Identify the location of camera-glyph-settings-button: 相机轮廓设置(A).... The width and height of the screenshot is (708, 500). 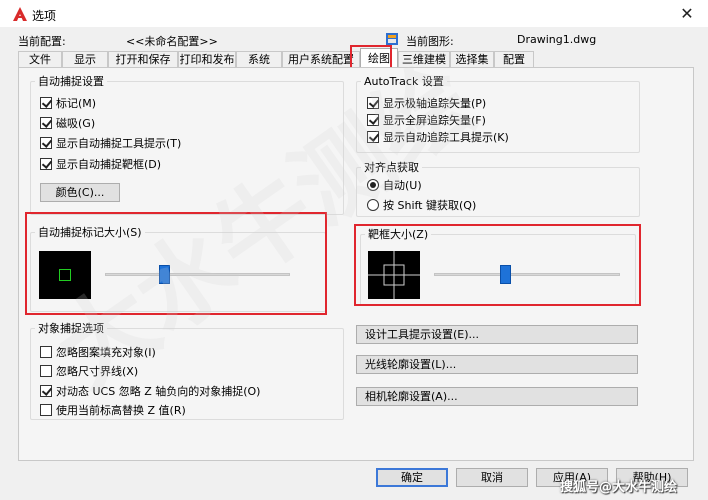
(497, 396).